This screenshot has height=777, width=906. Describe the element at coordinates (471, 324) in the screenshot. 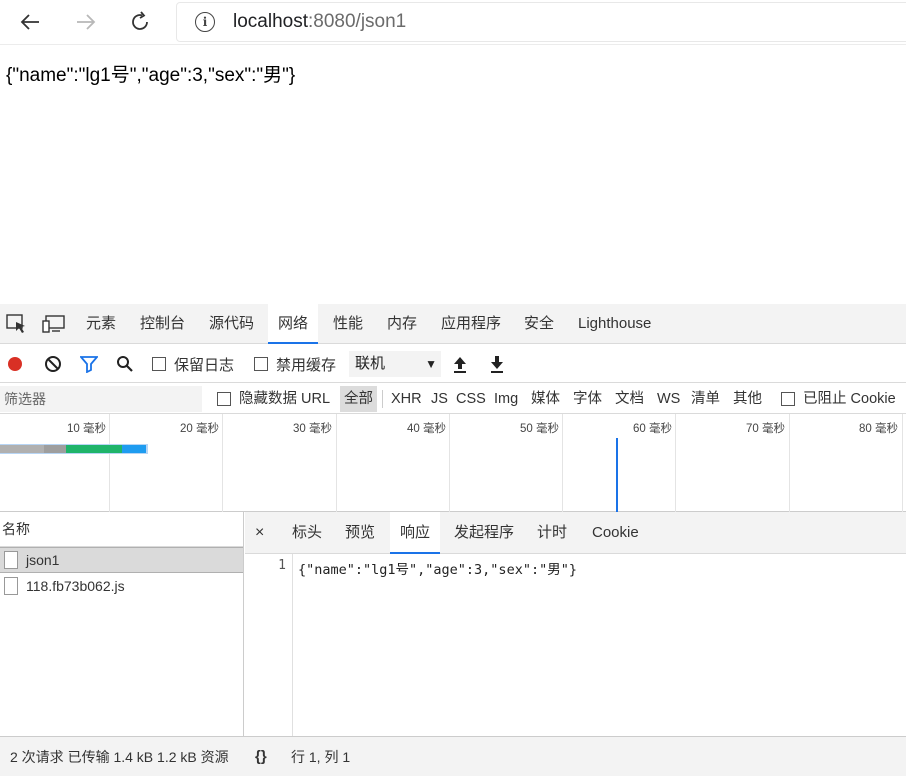

I see `tab-application: 应用程序` at that location.